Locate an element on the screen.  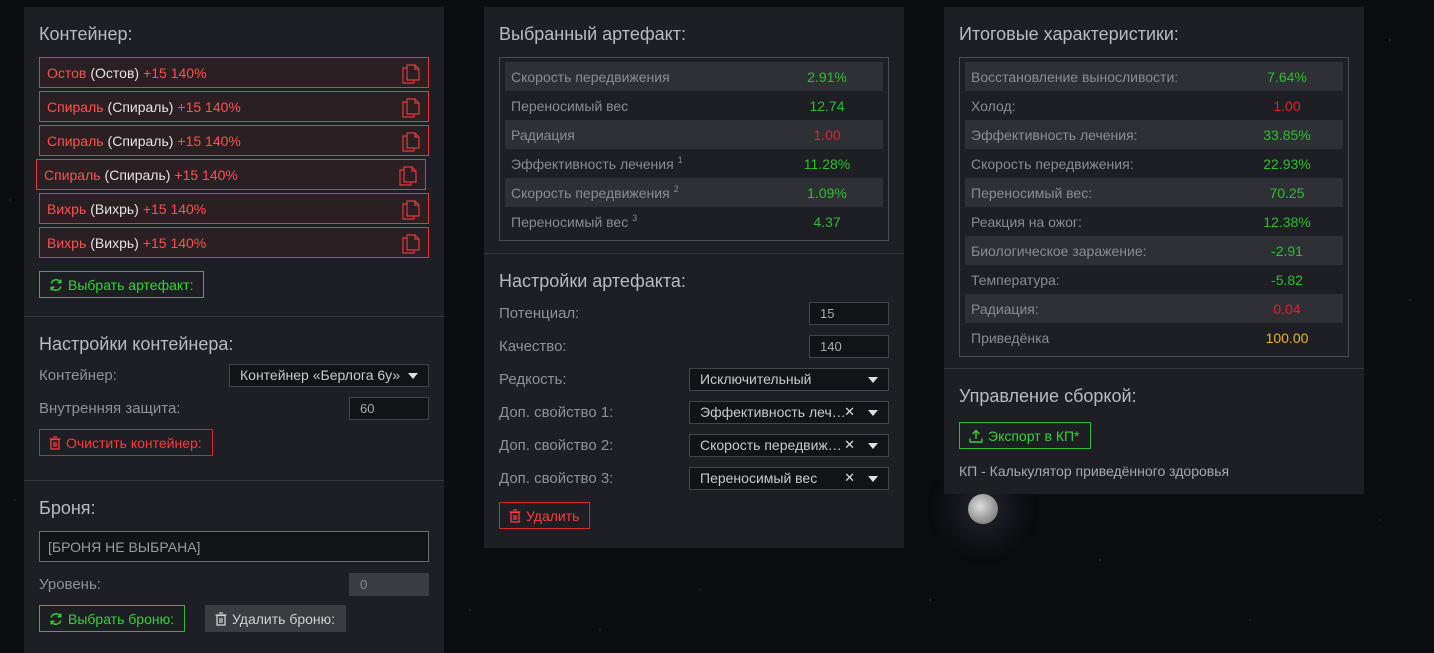
stat-row: Скорость передвижения 2 1.09% is located at coordinates (694, 192).